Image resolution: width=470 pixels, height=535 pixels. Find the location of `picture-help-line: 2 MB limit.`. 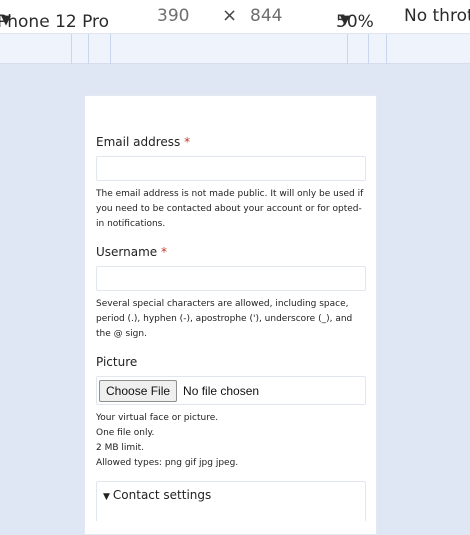

picture-help-line: 2 MB limit. is located at coordinates (120, 448).